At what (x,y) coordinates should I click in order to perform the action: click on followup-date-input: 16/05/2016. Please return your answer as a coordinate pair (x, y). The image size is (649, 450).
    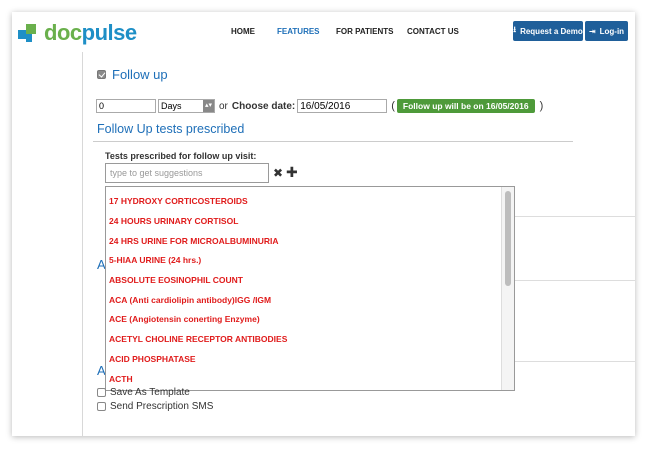
    Looking at the image, I should click on (342, 106).